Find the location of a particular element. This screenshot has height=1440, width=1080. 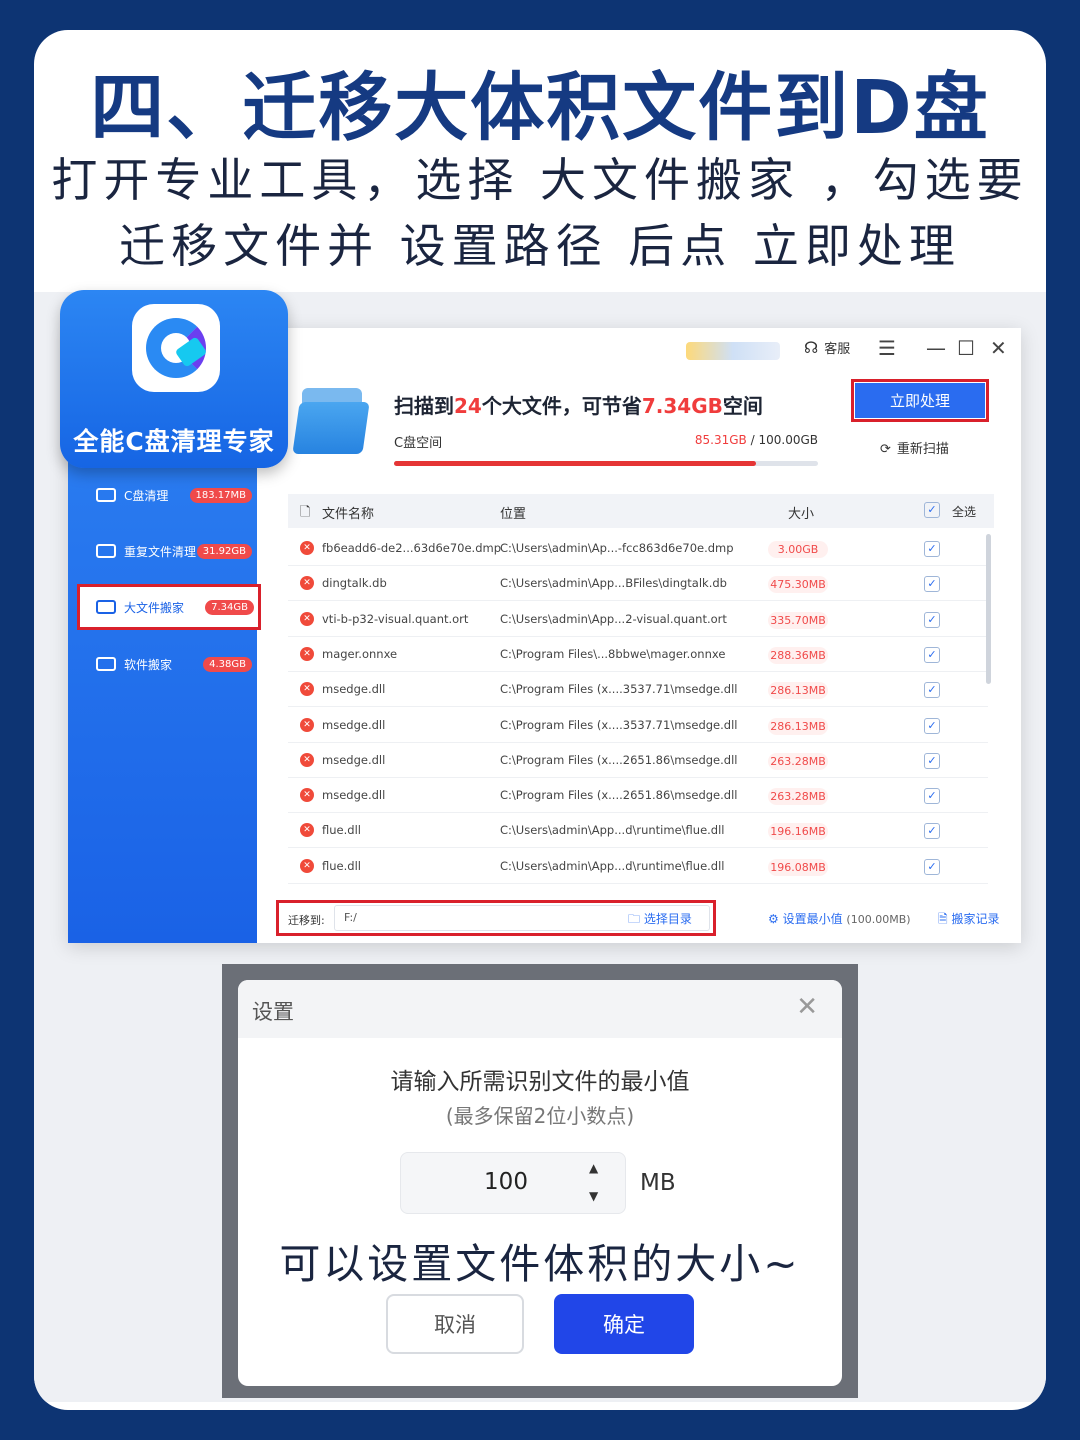

file-size: 3.00GB is located at coordinates (798, 549).